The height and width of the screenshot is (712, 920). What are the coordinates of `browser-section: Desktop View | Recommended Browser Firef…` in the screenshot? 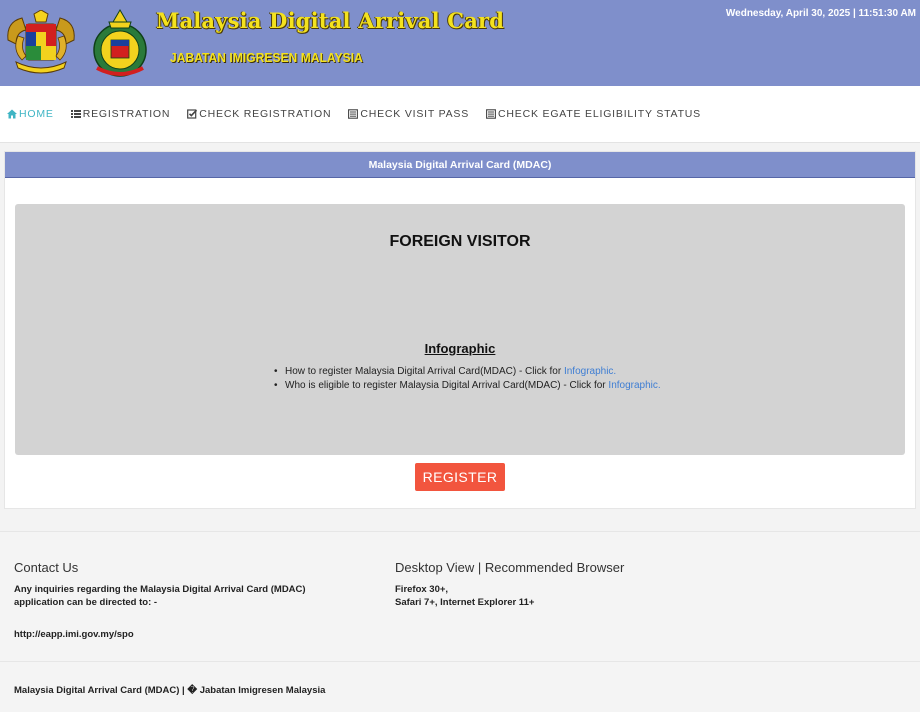 It's located at (560, 584).